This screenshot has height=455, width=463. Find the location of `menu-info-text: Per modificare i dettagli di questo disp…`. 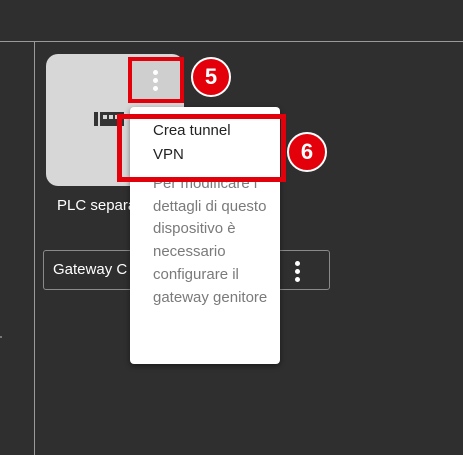

menu-info-text: Per modificare i dettagli di questo disp… is located at coordinates (210, 240).